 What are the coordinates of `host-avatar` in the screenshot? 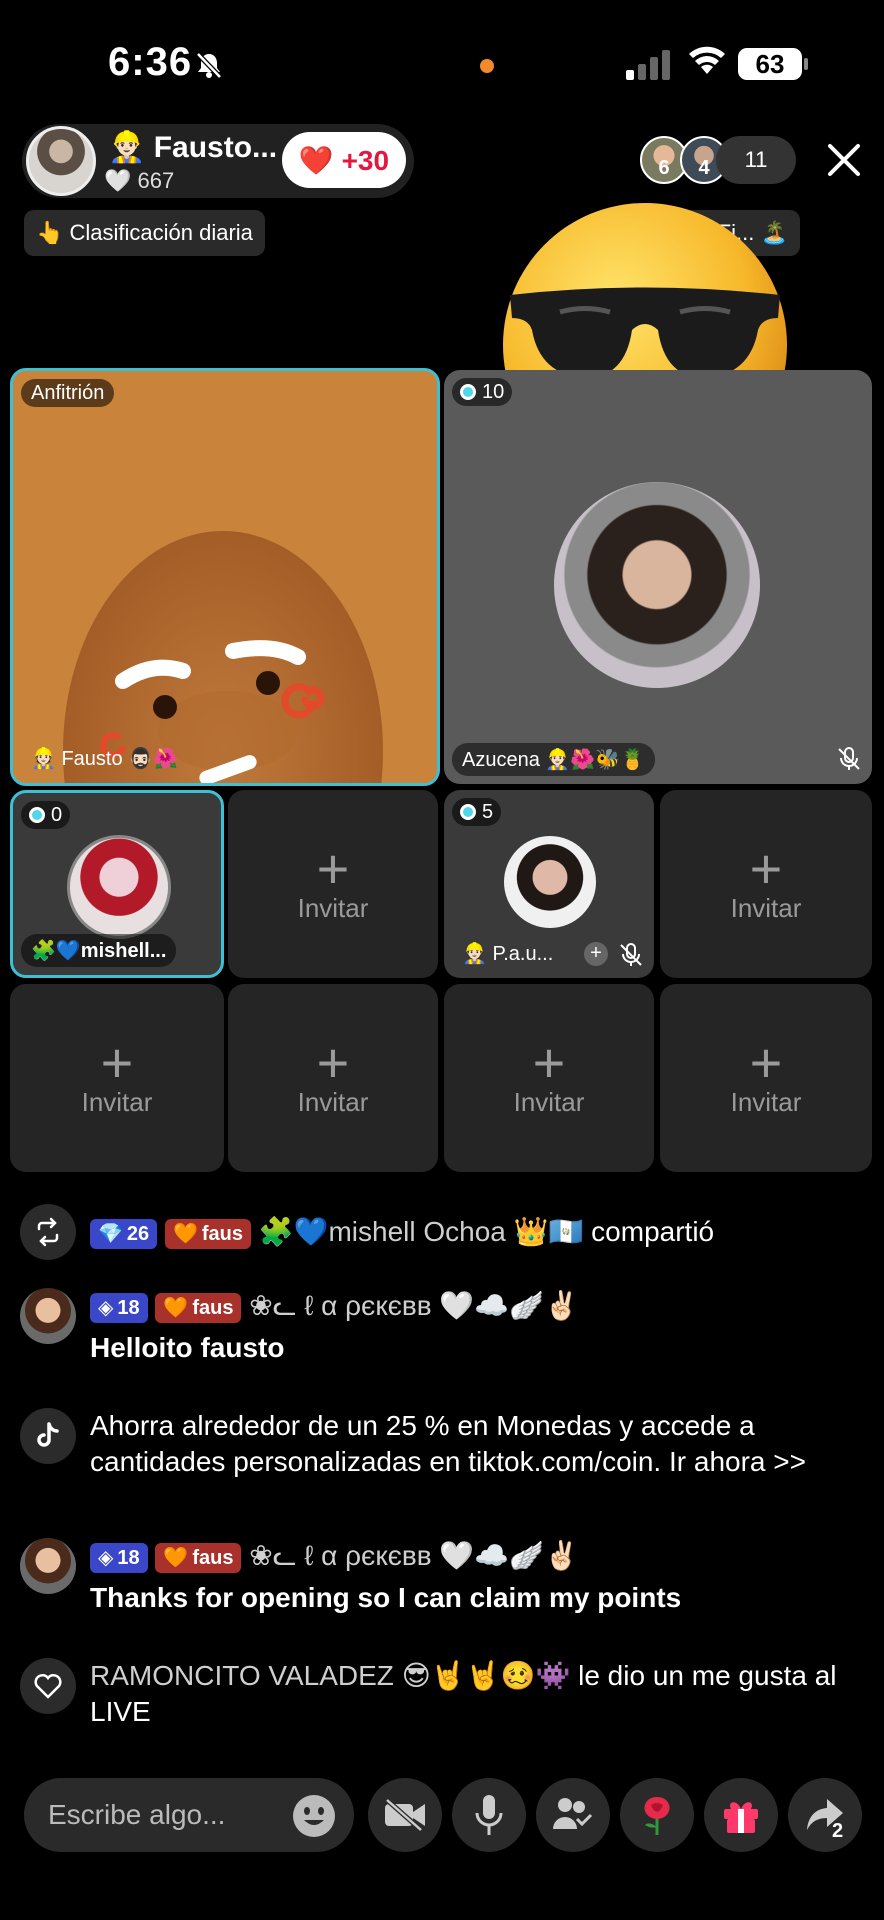 It's located at (61, 161).